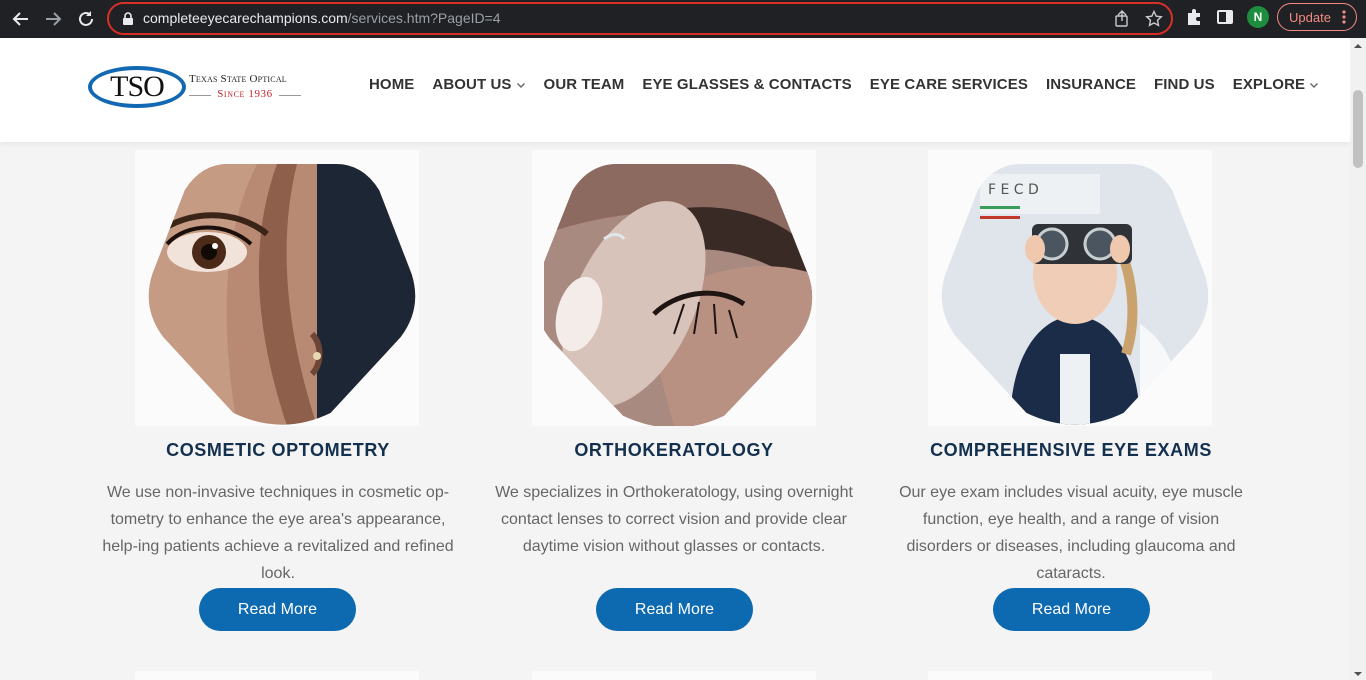 The height and width of the screenshot is (680, 1366). What do you see at coordinates (424, 18) in the screenshot?
I see `url-path: /services.htm?PageID=4` at bounding box center [424, 18].